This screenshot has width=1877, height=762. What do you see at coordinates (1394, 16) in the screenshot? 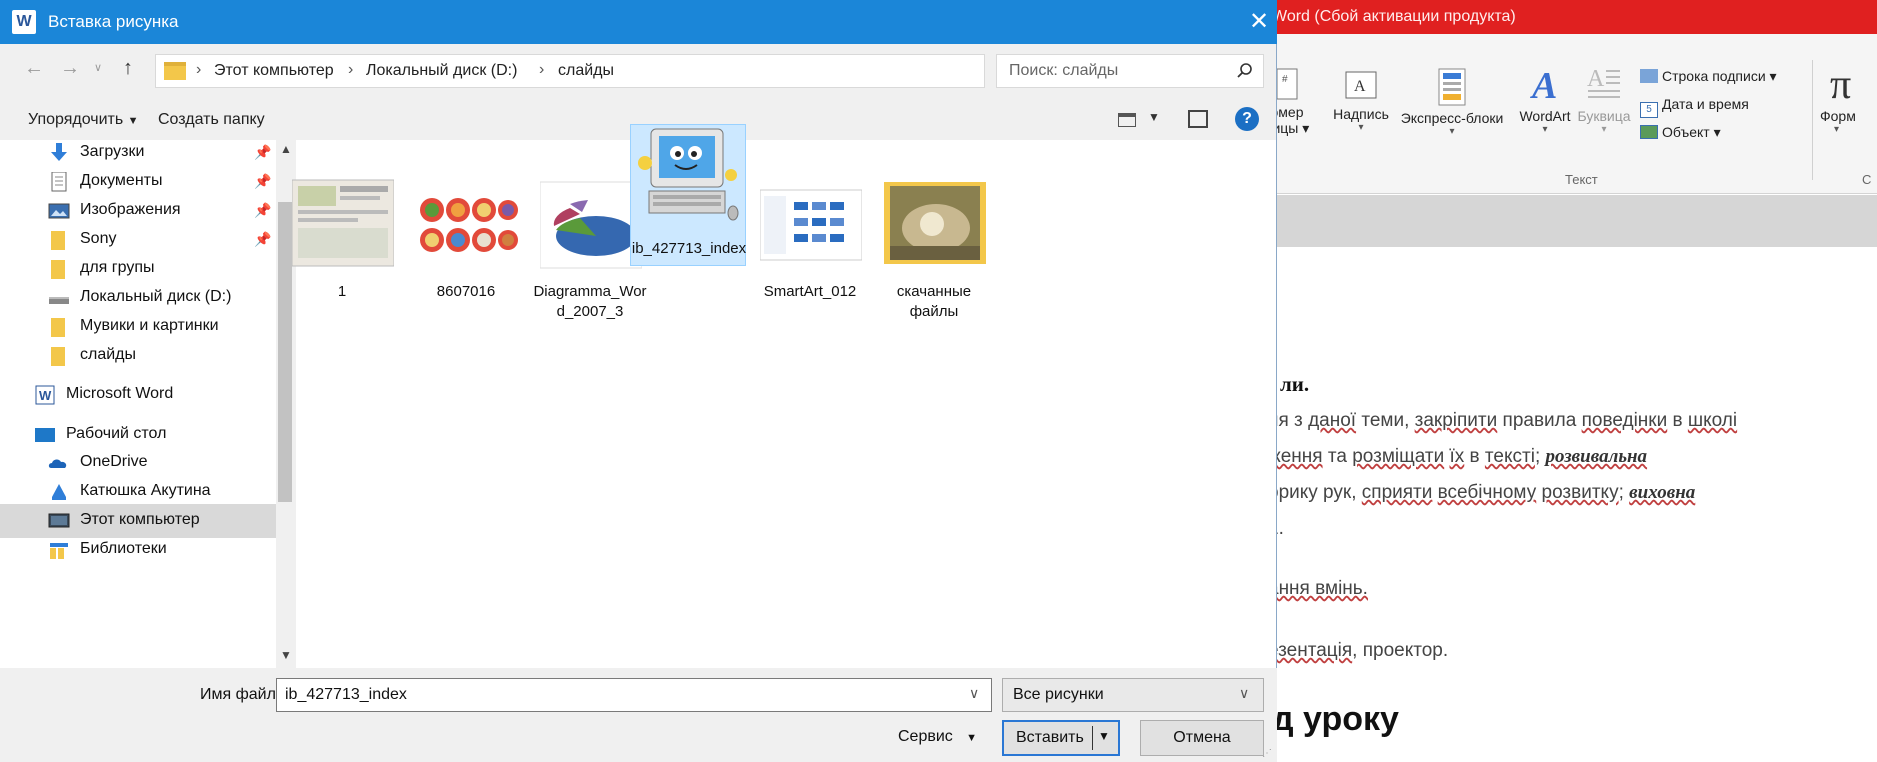
I see `word-title: Word (Сбой активации продукта)` at bounding box center [1394, 16].